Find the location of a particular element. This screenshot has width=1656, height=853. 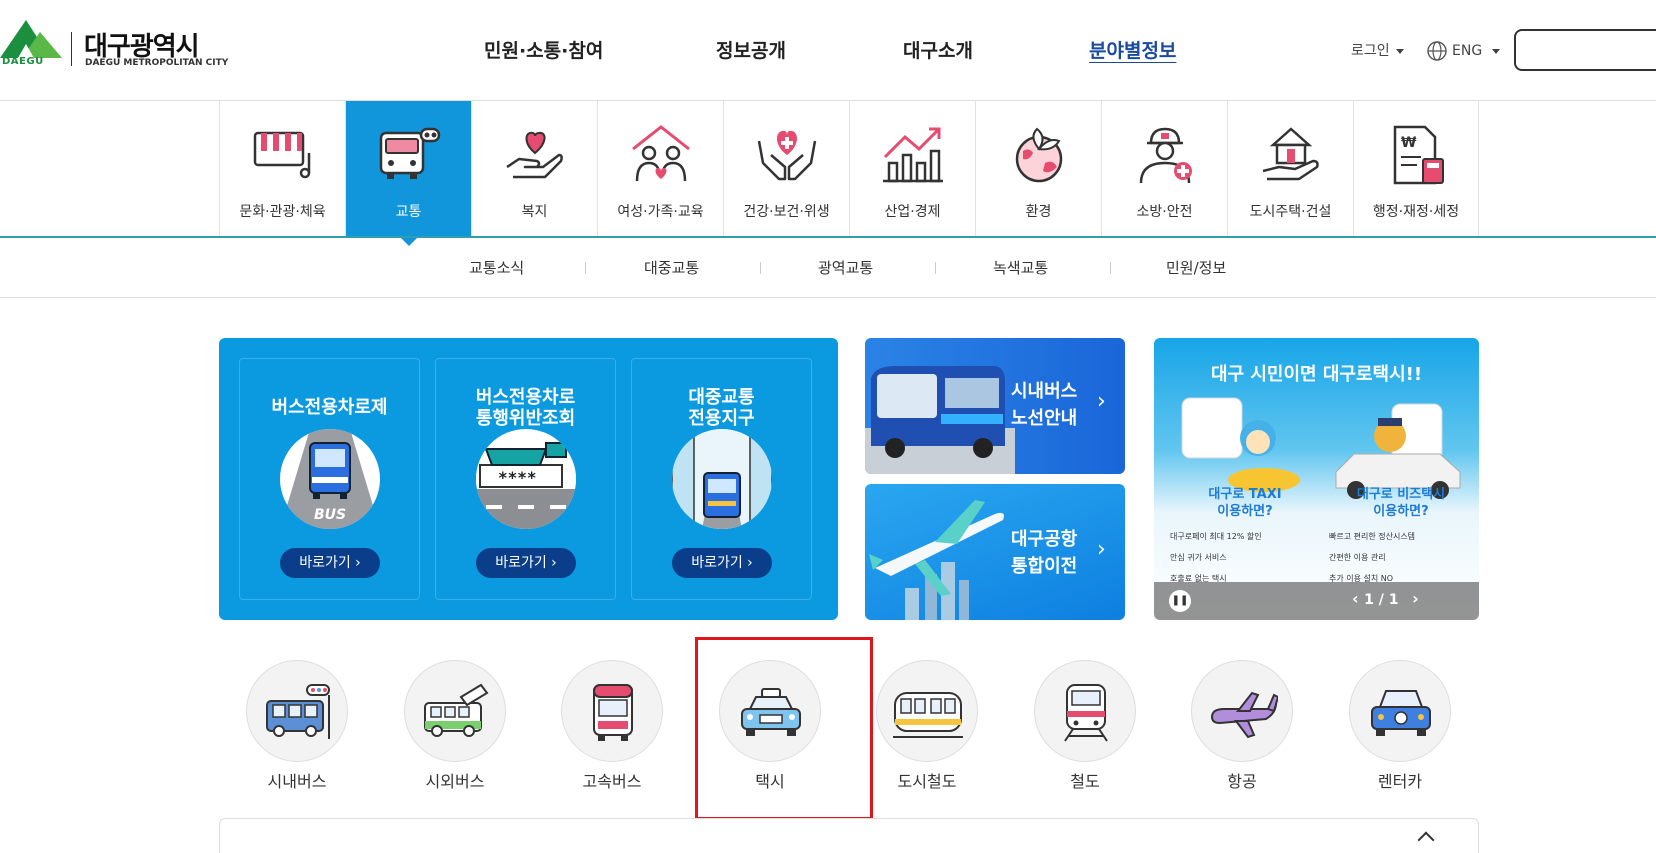

intercity-bus-icon is located at coordinates (456, 710).